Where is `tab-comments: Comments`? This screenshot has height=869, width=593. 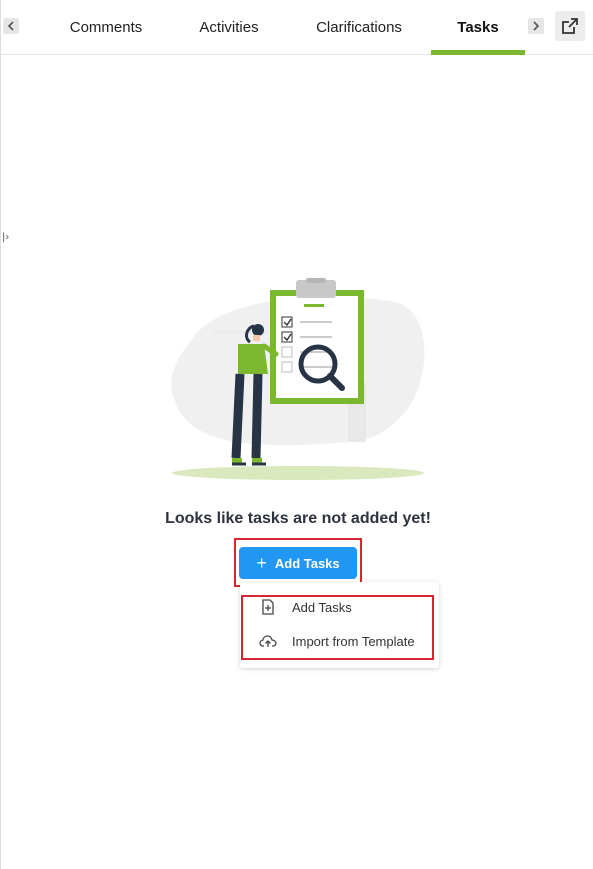
tab-comments: Comments is located at coordinates (106, 27).